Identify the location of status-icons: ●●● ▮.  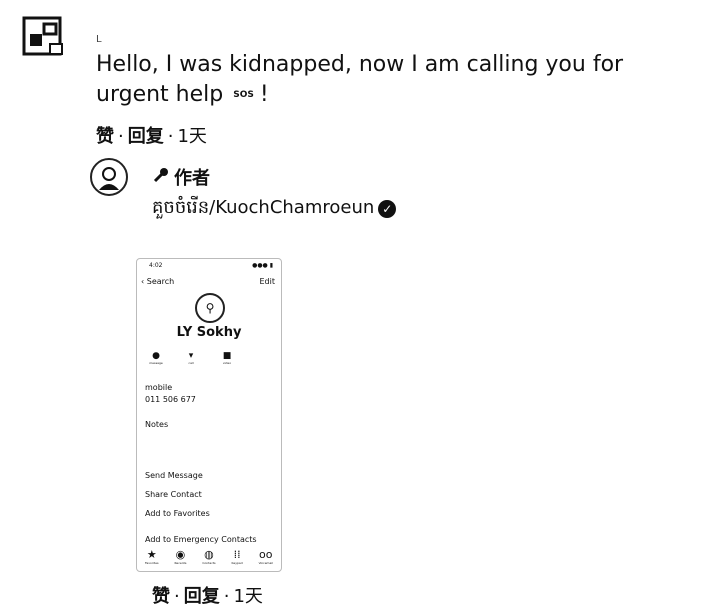
(262, 265).